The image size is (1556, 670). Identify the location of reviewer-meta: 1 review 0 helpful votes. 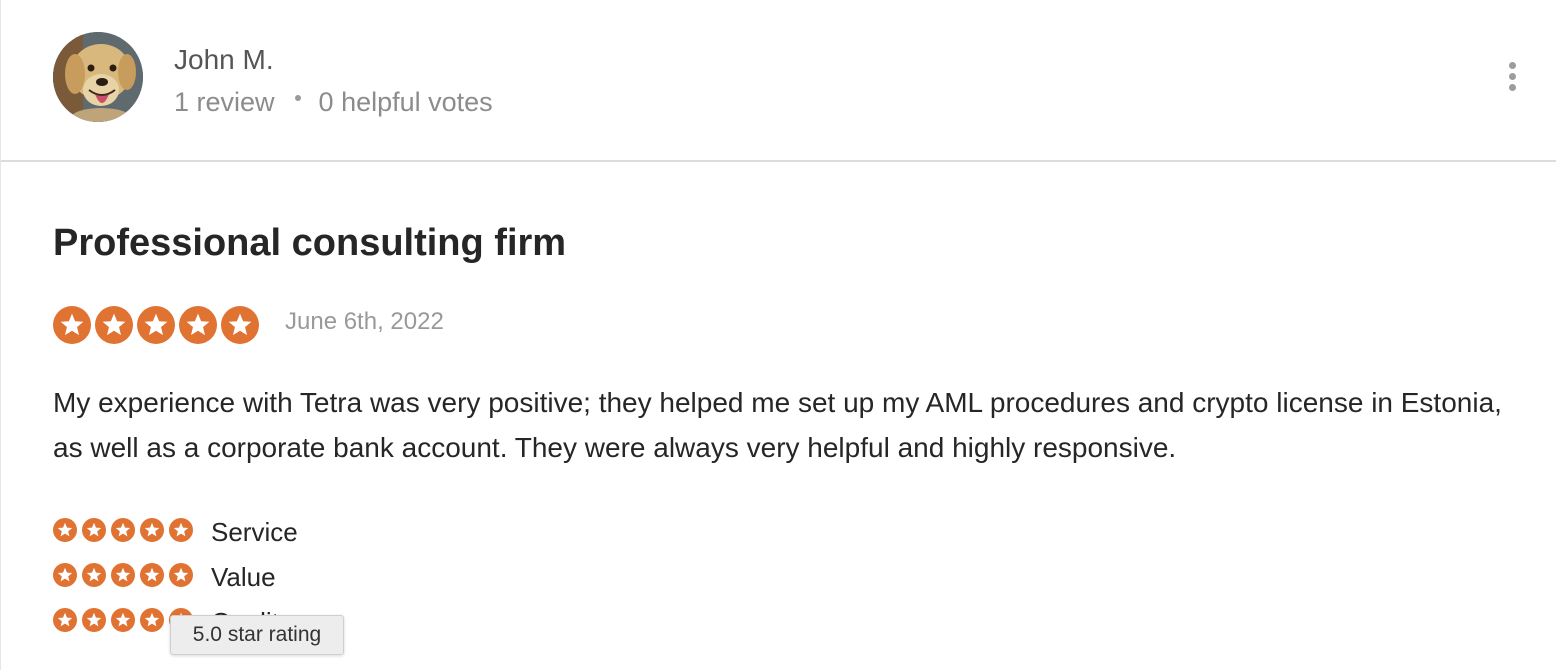
(333, 102).